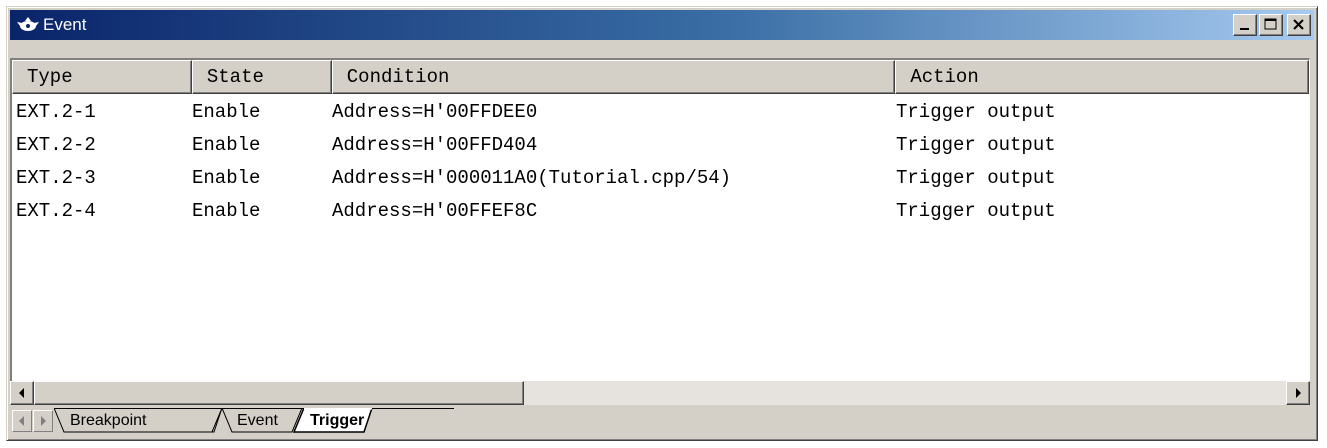  What do you see at coordinates (1102, 77) in the screenshot?
I see `column-header-action: Action` at bounding box center [1102, 77].